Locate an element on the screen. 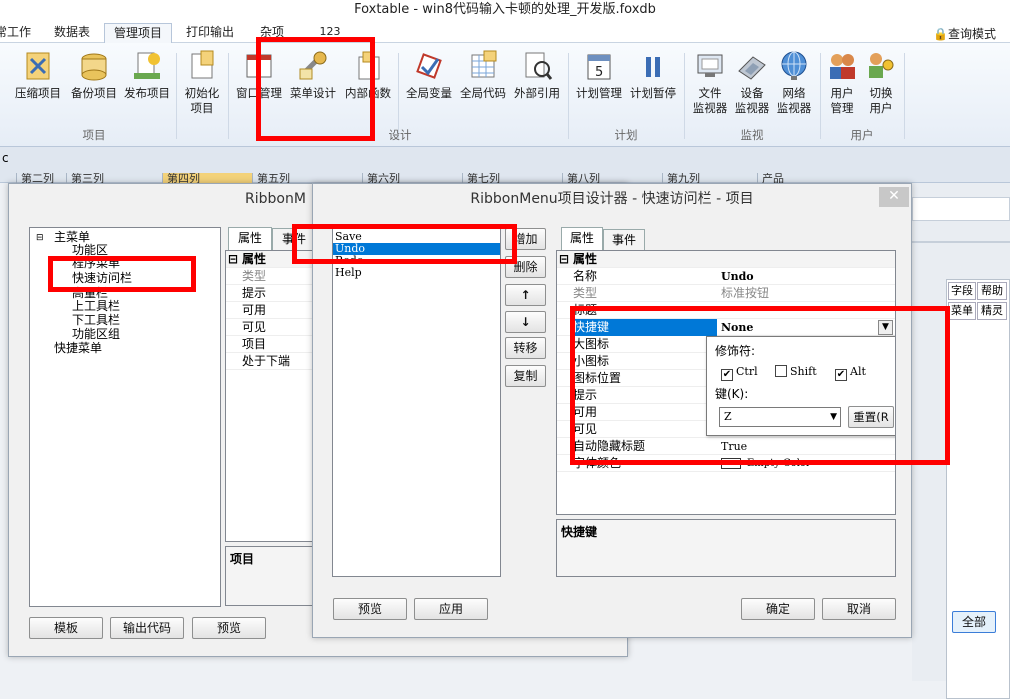 Image resolution: width=1010 pixels, height=699 pixels. group-label-project: 项目 is located at coordinates (94, 135).